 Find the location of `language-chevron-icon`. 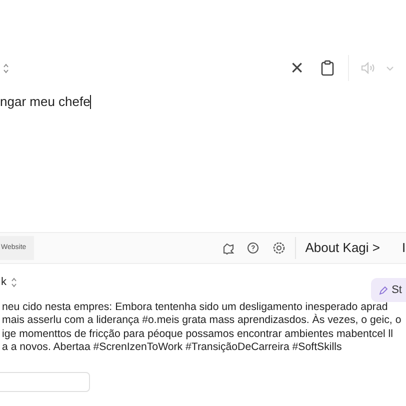

language-chevron-icon is located at coordinates (13, 282).